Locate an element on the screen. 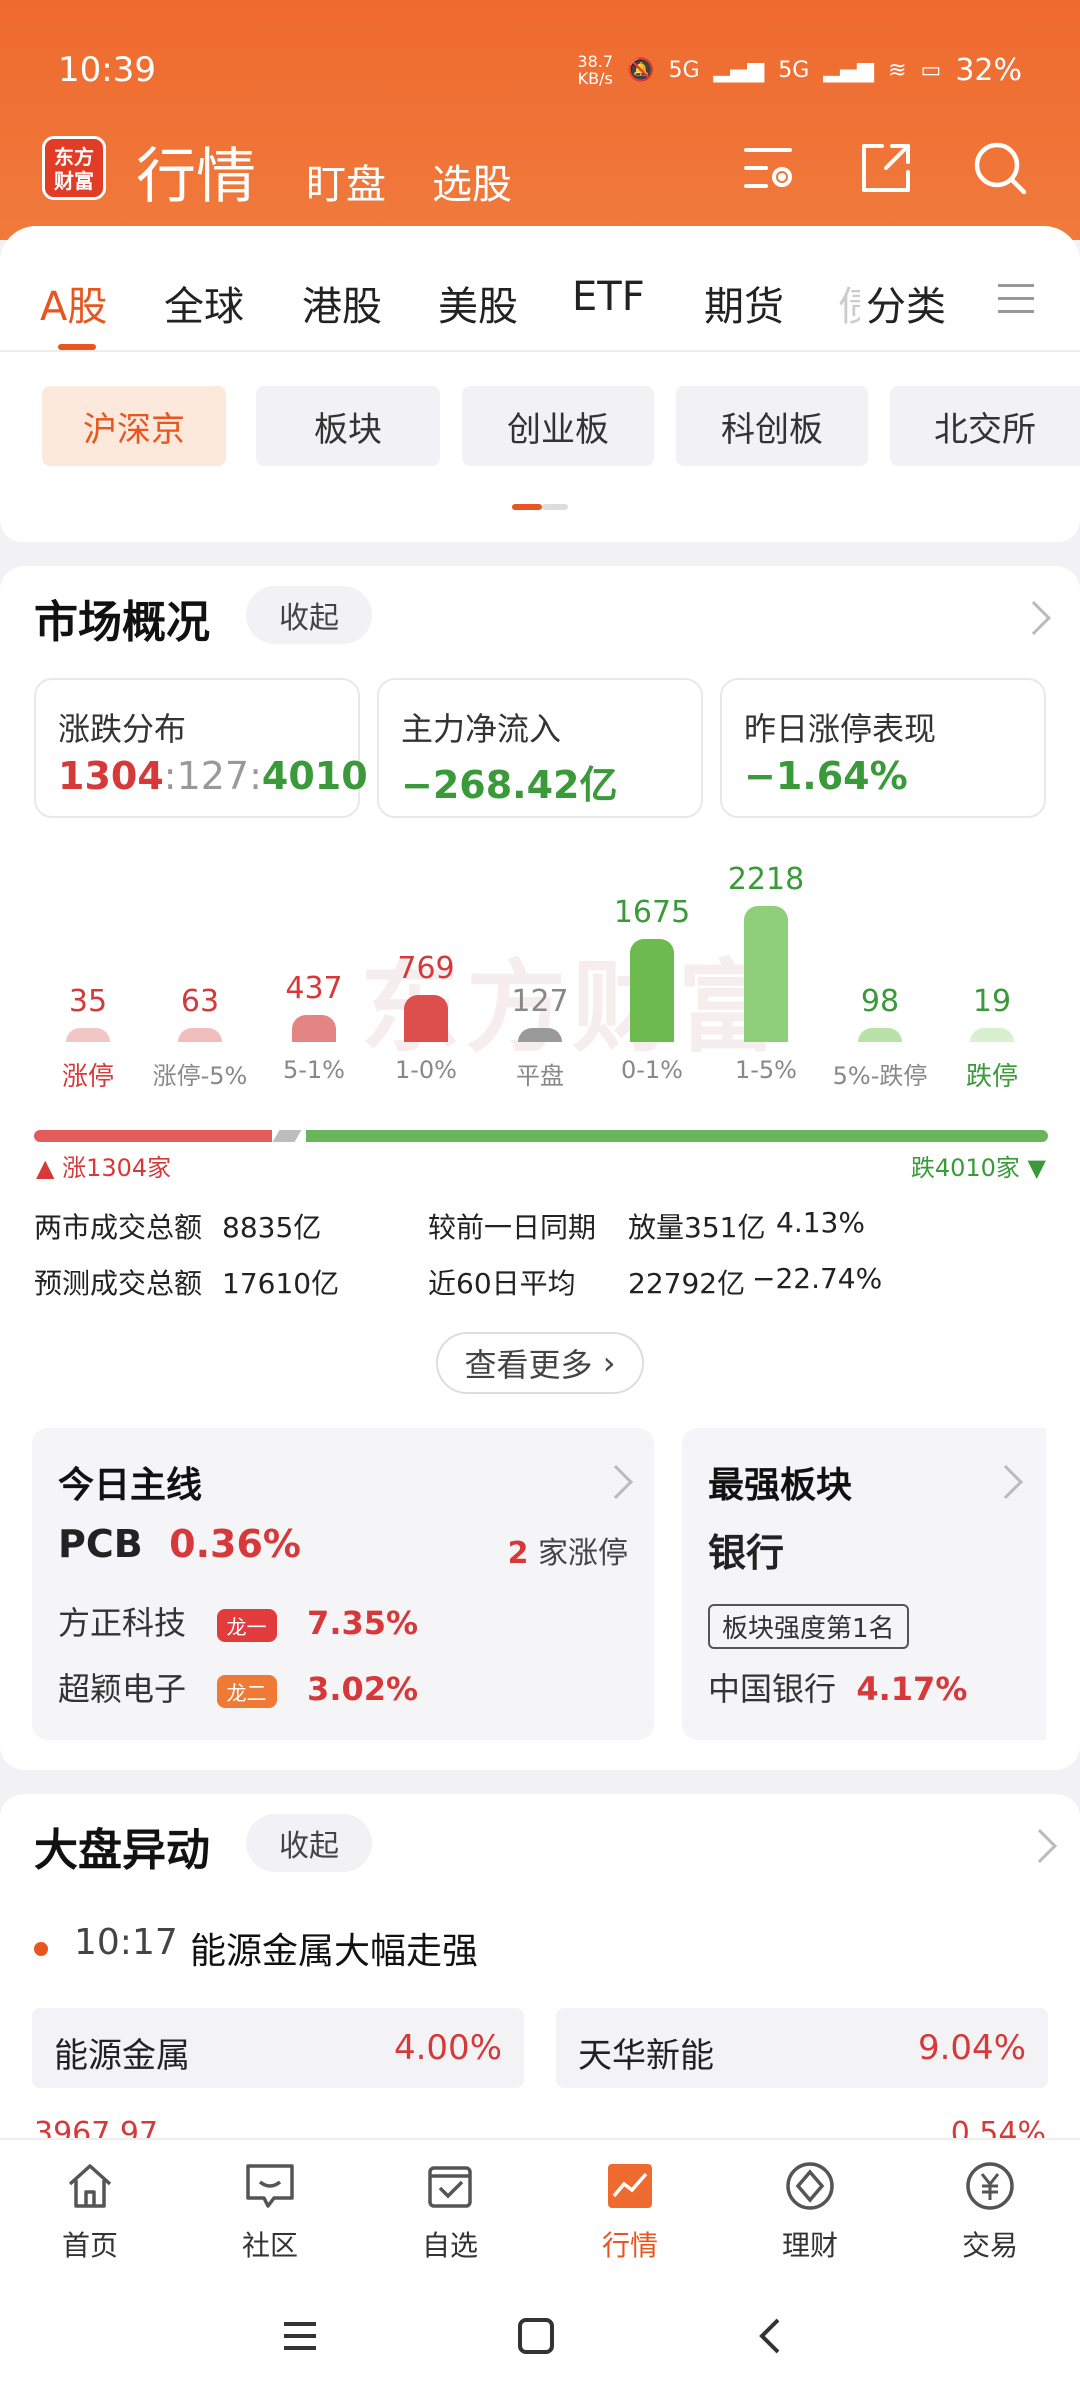 This screenshot has height=2400, width=1080. avg60-pct: −22.74% is located at coordinates (817, 1278).